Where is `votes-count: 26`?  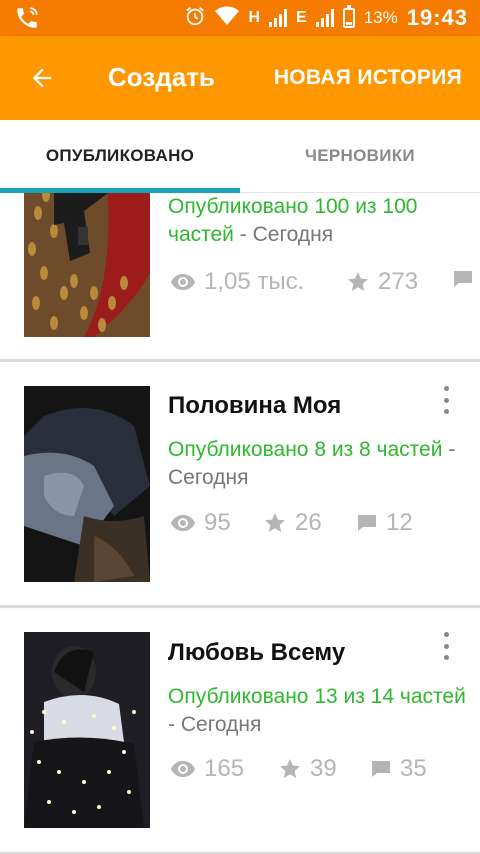
votes-count: 26 is located at coordinates (308, 522).